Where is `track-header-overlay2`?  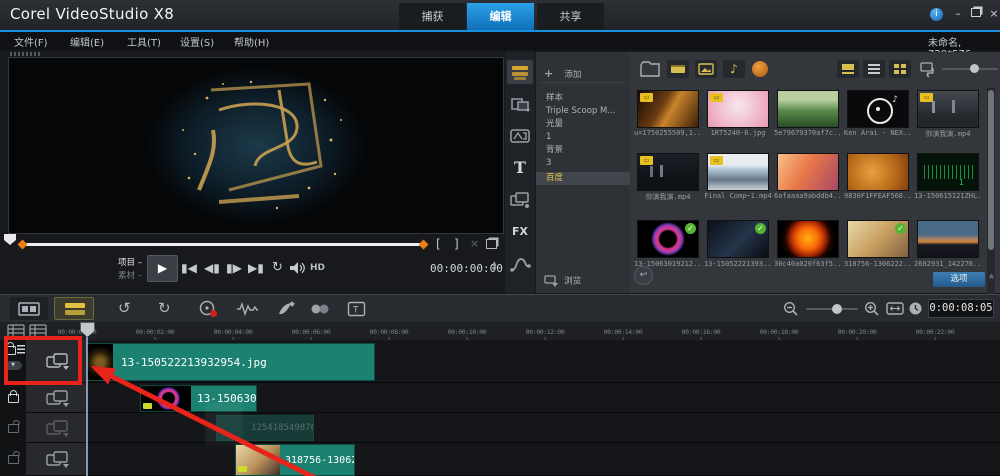
track-header-overlay2 is located at coordinates (57, 428).